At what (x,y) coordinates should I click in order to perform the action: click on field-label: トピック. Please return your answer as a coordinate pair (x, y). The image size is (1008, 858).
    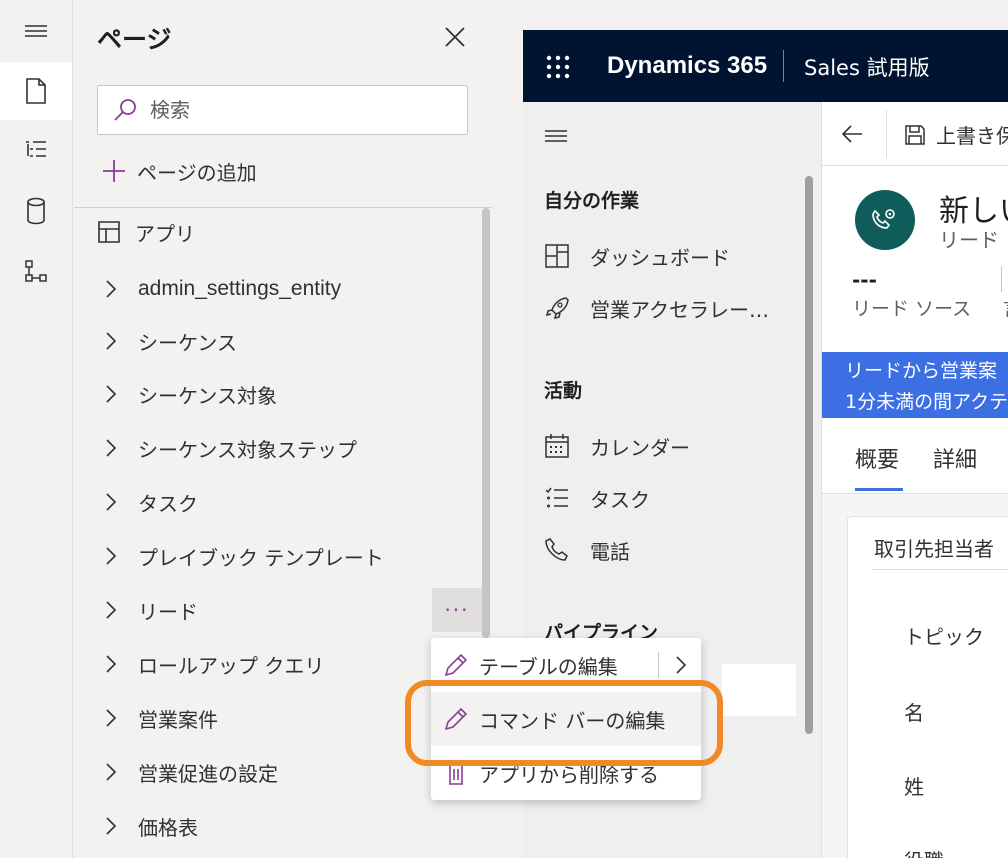
    Looking at the image, I should click on (944, 637).